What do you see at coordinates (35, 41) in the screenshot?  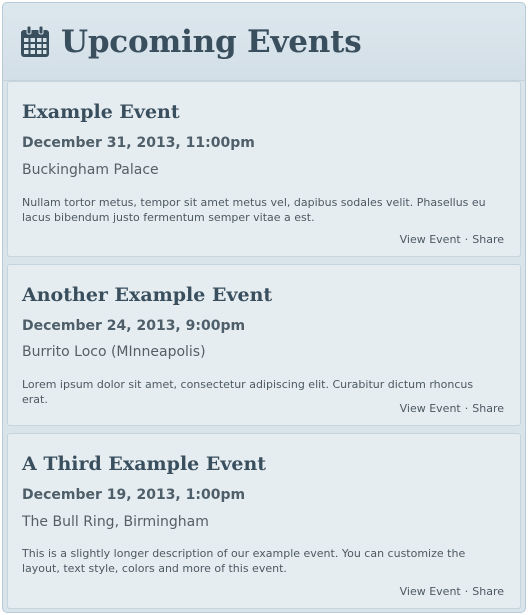 I see `calendar-icon` at bounding box center [35, 41].